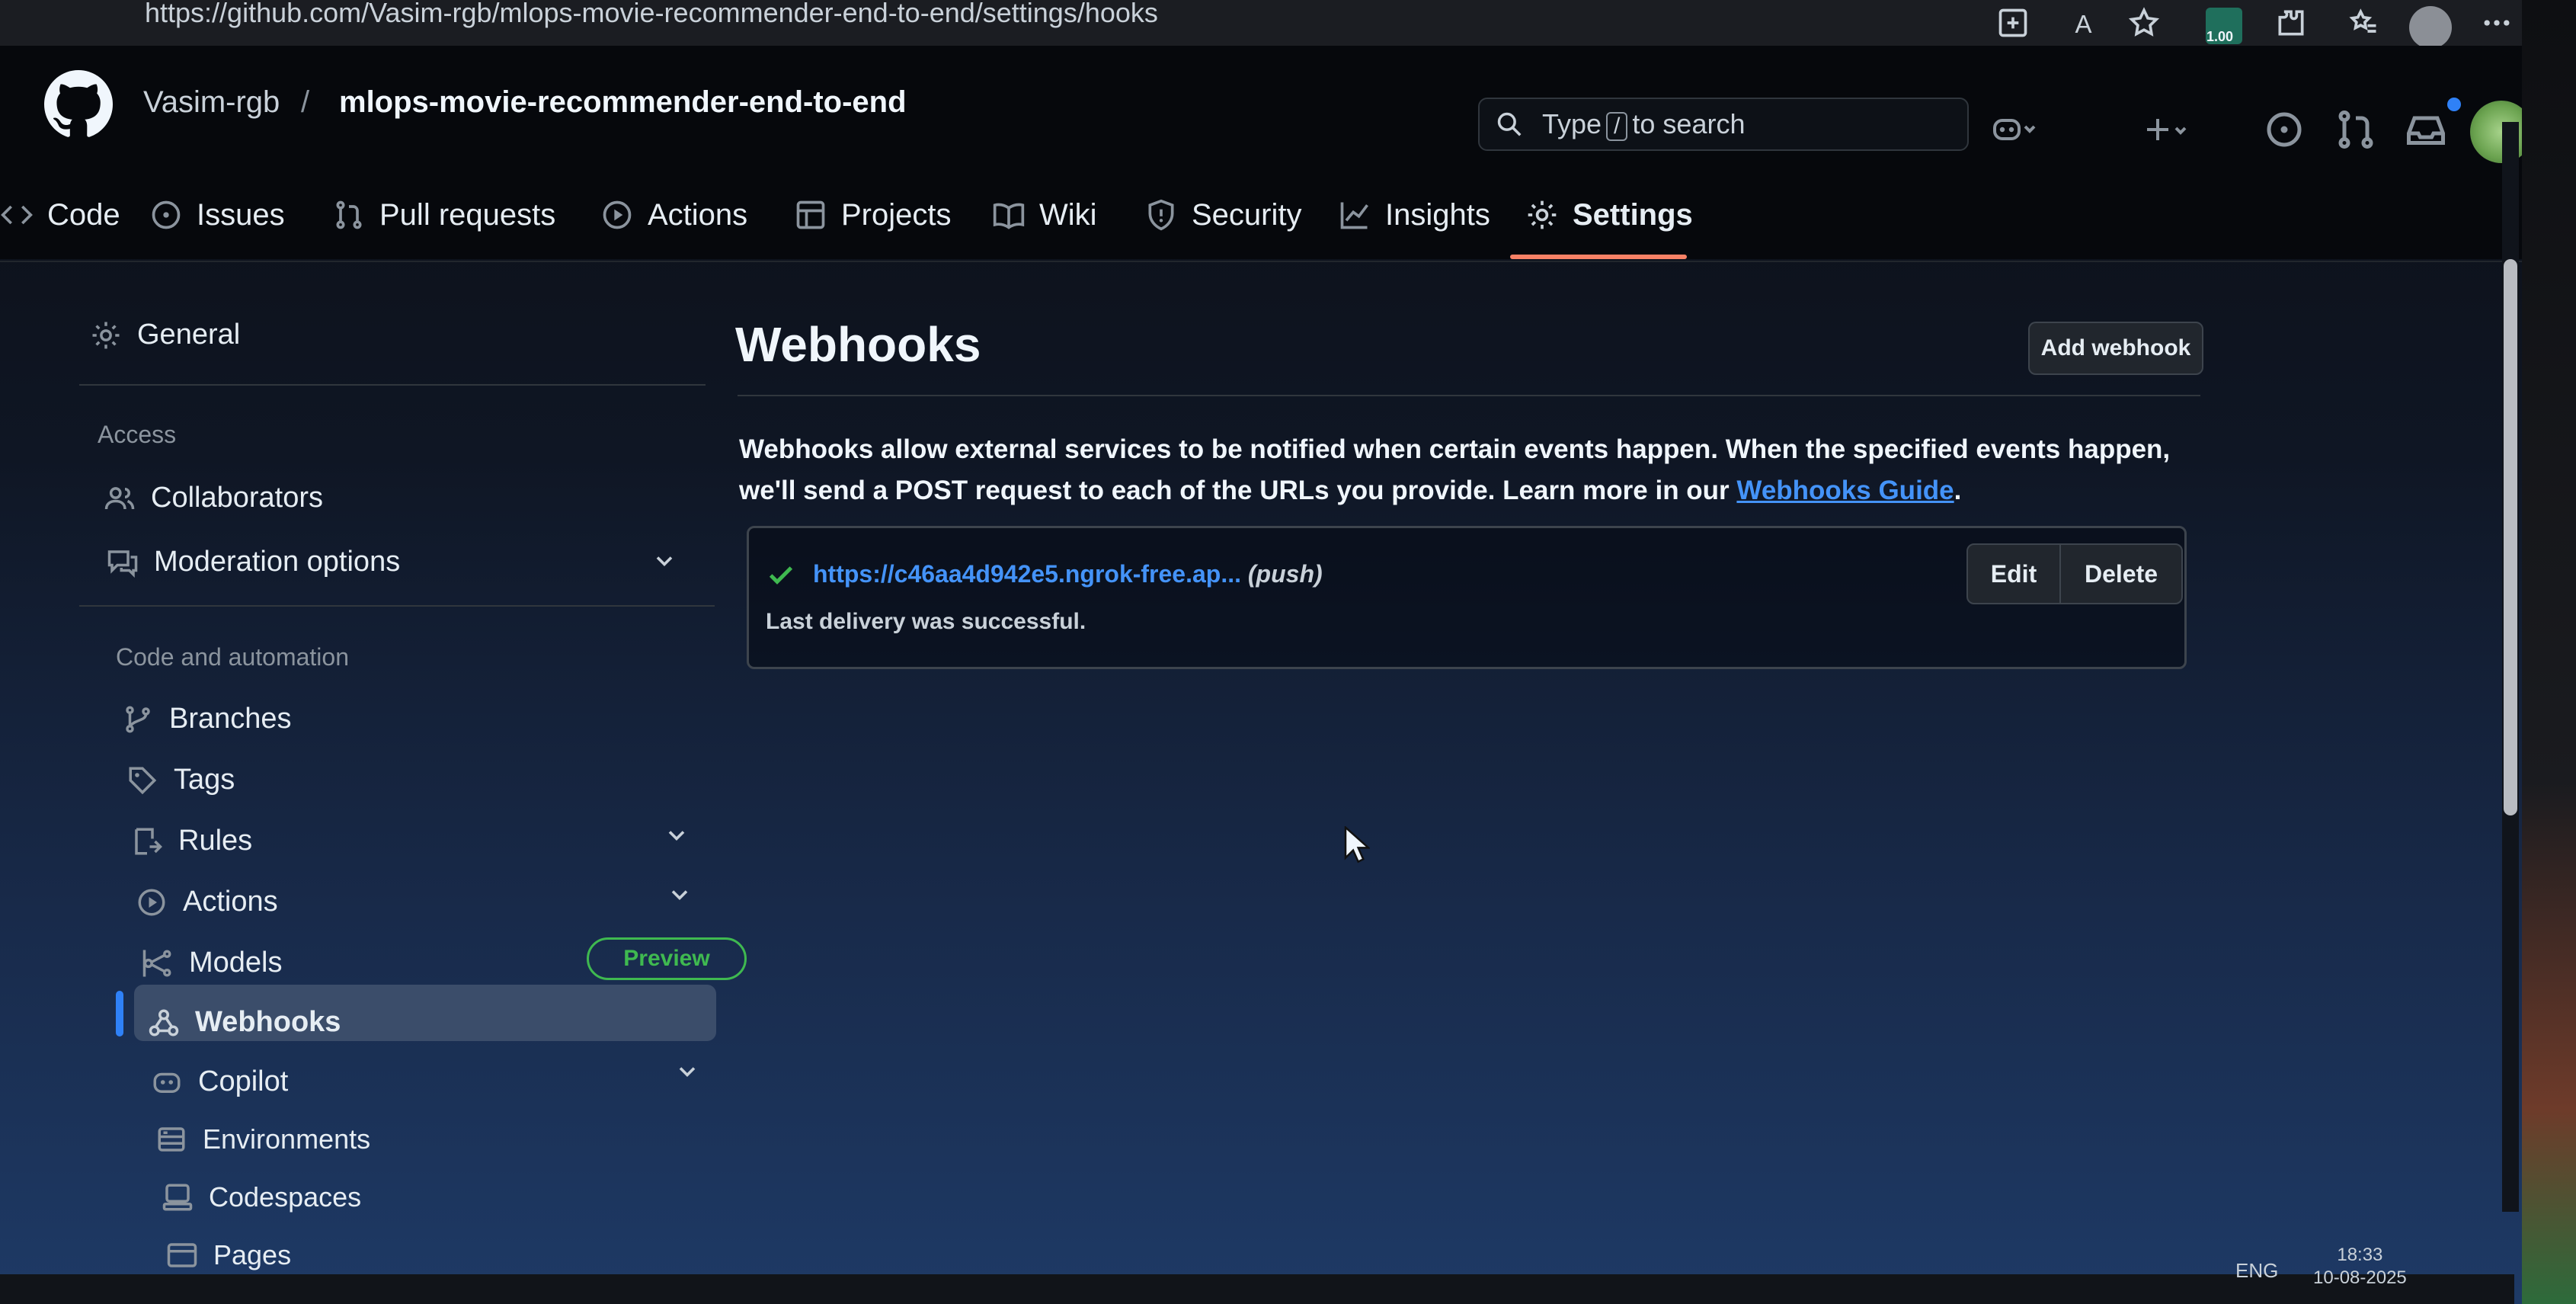 The image size is (2576, 1304). Describe the element at coordinates (810, 215) in the screenshot. I see `table-icon` at that location.